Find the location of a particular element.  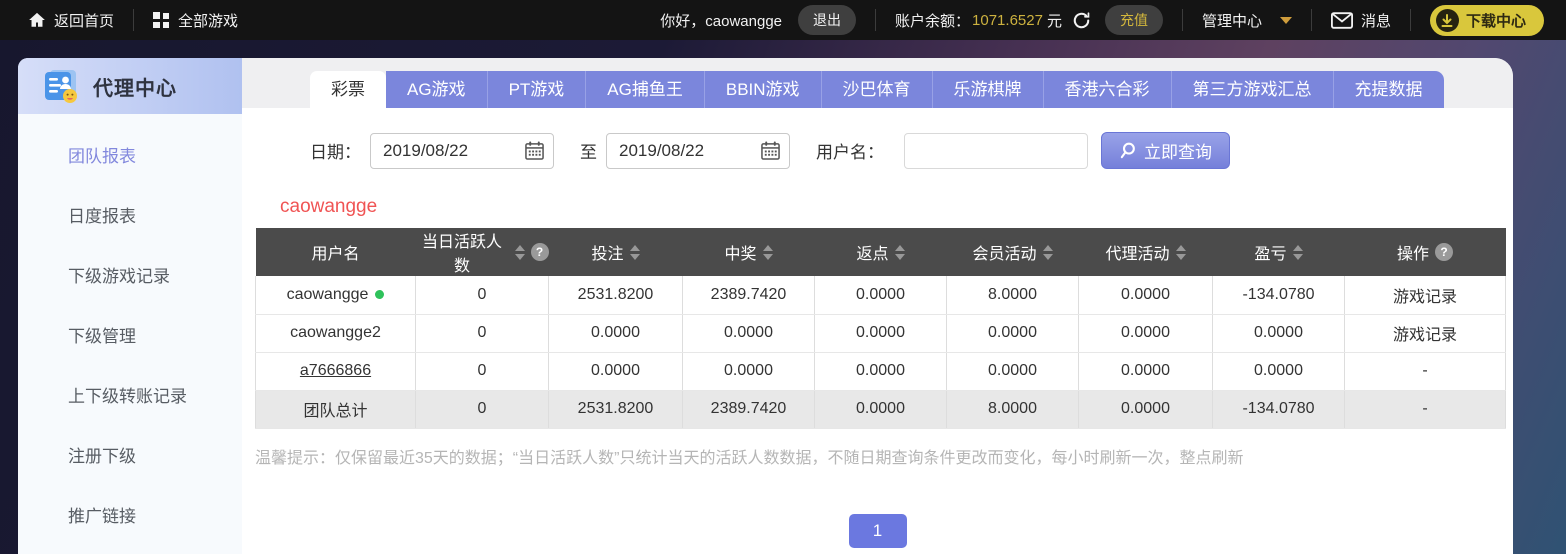

col-agent-activity: 代理活动 is located at coordinates (1145, 252).